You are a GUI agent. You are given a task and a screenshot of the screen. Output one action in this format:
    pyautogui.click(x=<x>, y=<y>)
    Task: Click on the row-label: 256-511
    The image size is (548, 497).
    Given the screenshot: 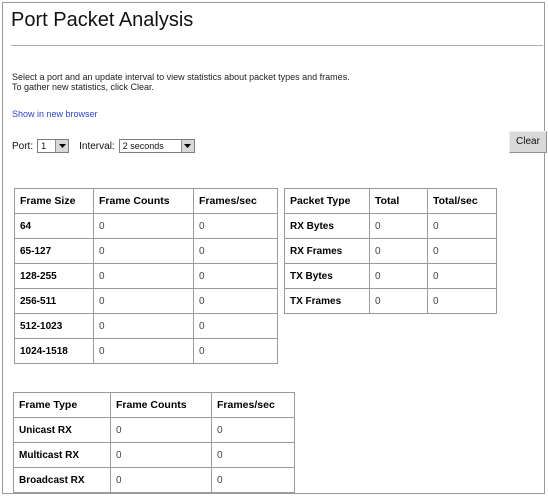 What is the action you would take?
    pyautogui.click(x=54, y=301)
    